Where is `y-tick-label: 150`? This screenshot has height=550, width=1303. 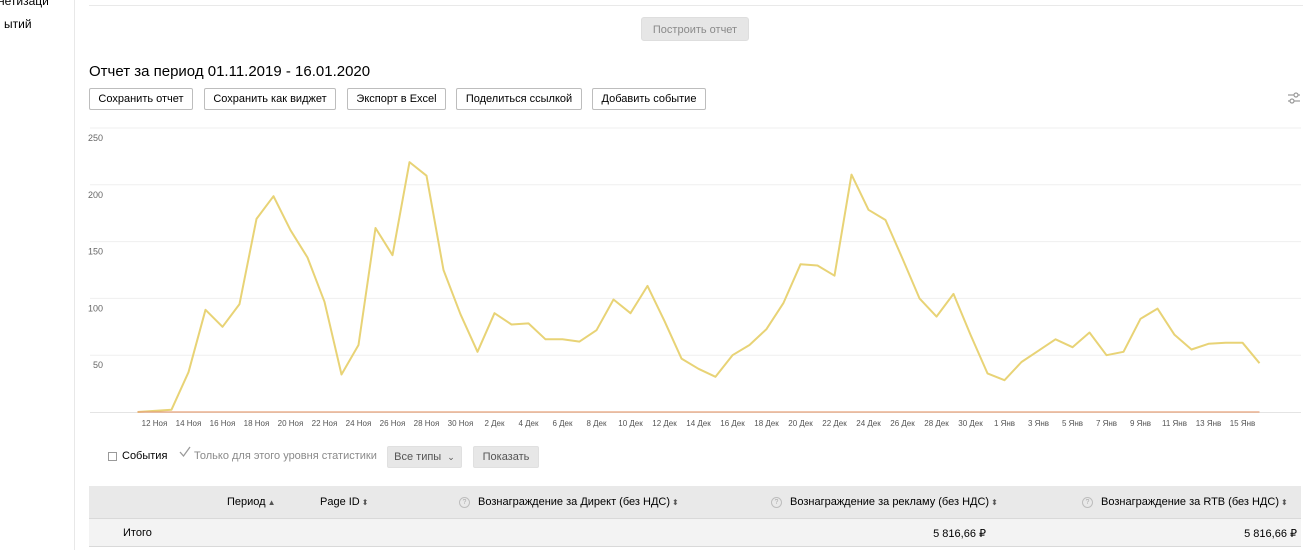
y-tick-label: 150 is located at coordinates (95, 252).